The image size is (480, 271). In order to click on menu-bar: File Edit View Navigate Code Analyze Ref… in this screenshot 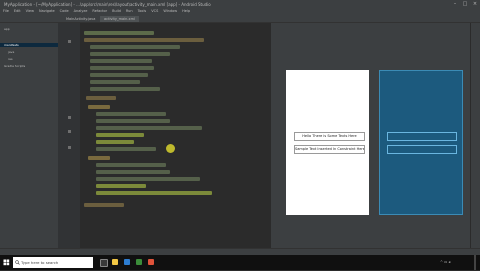, I will do `click(240, 11)`.